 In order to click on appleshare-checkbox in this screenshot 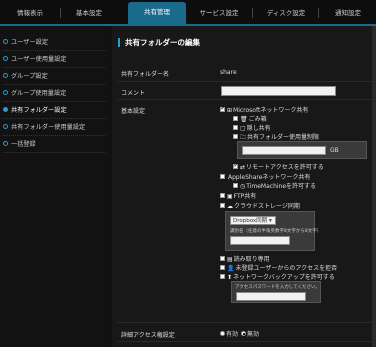, I will do `click(222, 176)`.